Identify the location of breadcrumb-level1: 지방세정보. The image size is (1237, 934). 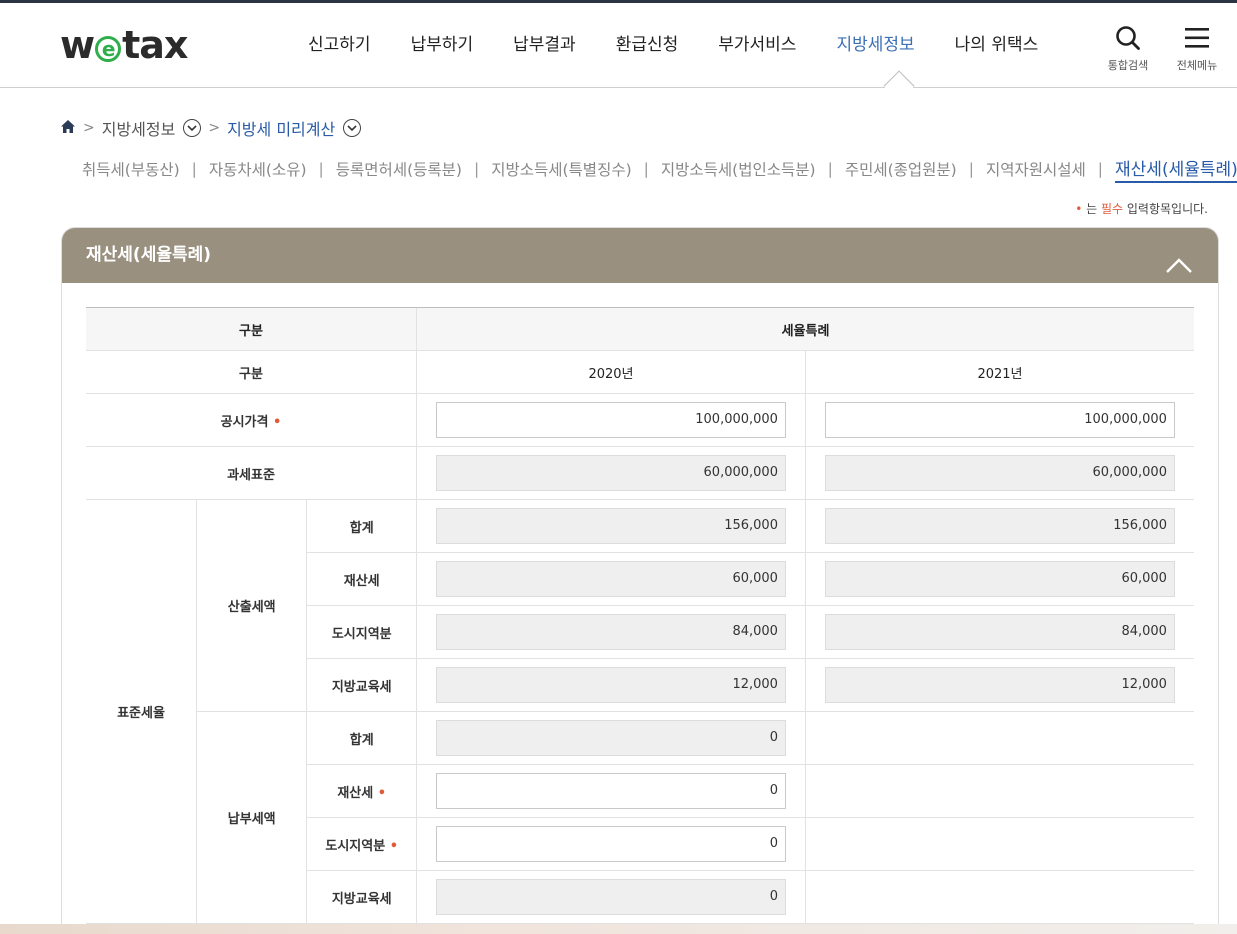
(139, 128).